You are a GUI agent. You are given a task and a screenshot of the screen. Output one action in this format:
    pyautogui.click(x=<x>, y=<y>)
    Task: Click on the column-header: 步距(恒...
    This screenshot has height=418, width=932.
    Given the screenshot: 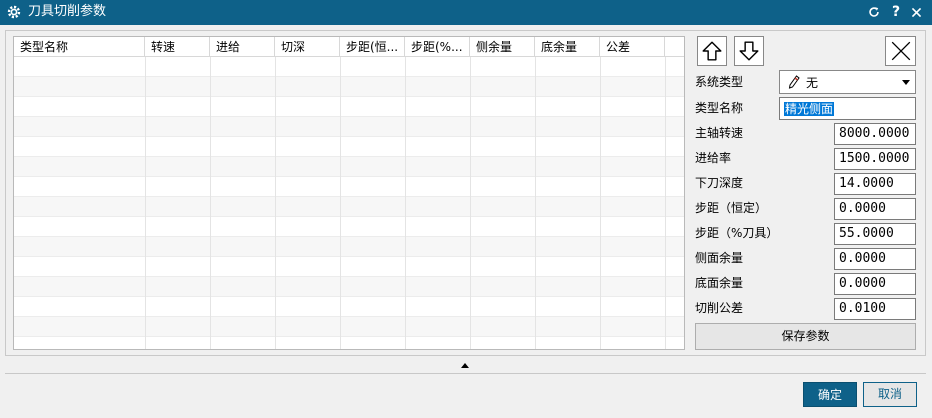 What is the action you would take?
    pyautogui.click(x=372, y=47)
    